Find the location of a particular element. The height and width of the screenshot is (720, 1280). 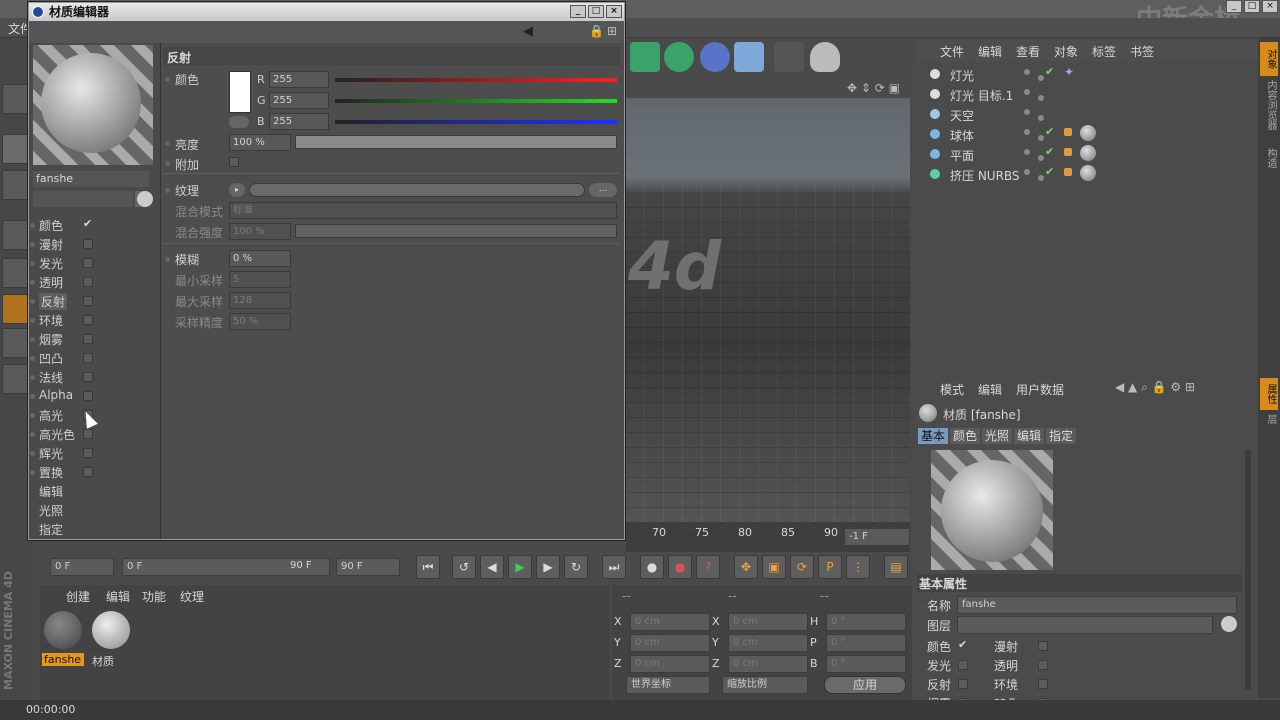

b-value-field: 255 is located at coordinates (299, 121).